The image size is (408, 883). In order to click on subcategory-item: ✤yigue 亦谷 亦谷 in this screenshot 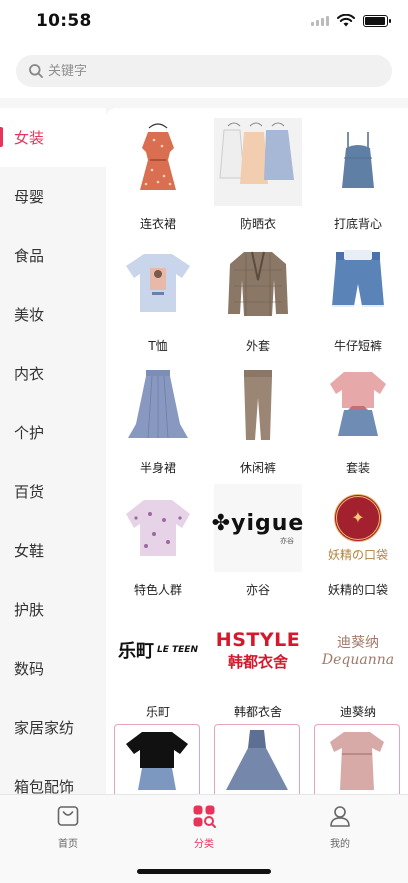, I will do `click(258, 545)`.